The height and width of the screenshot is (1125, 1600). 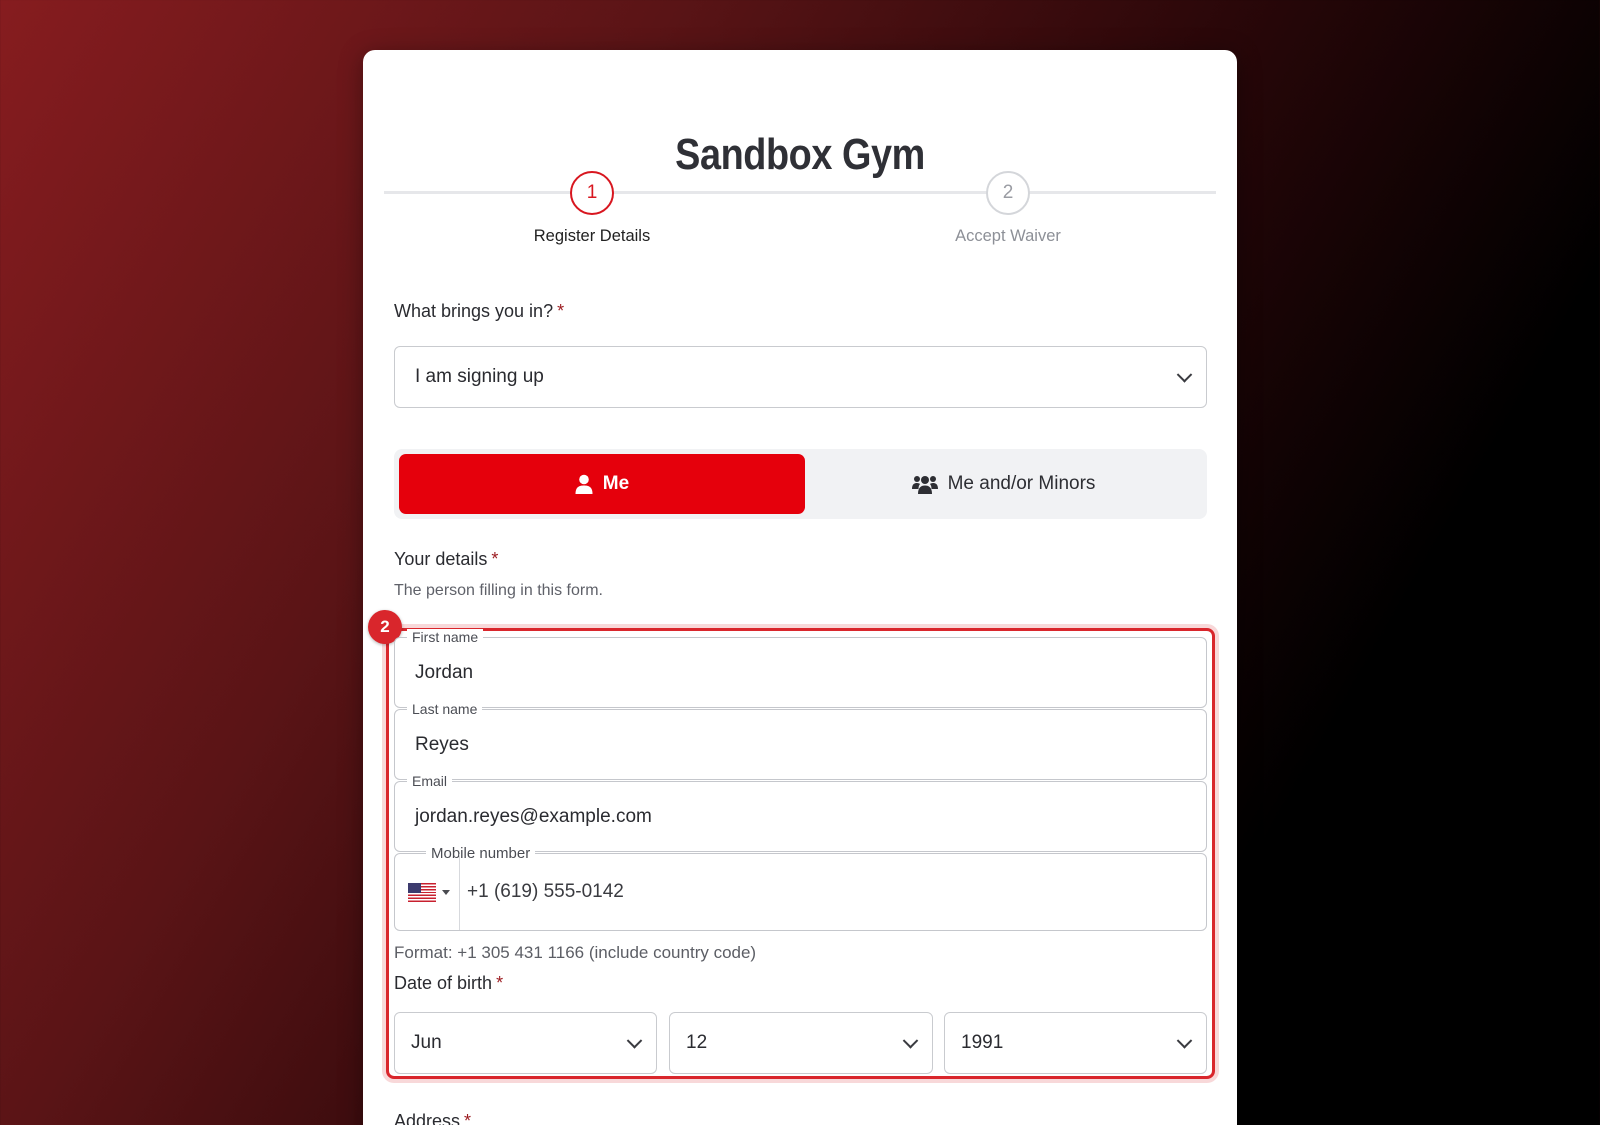 I want to click on address-label-text: Address, so click(x=427, y=1118).